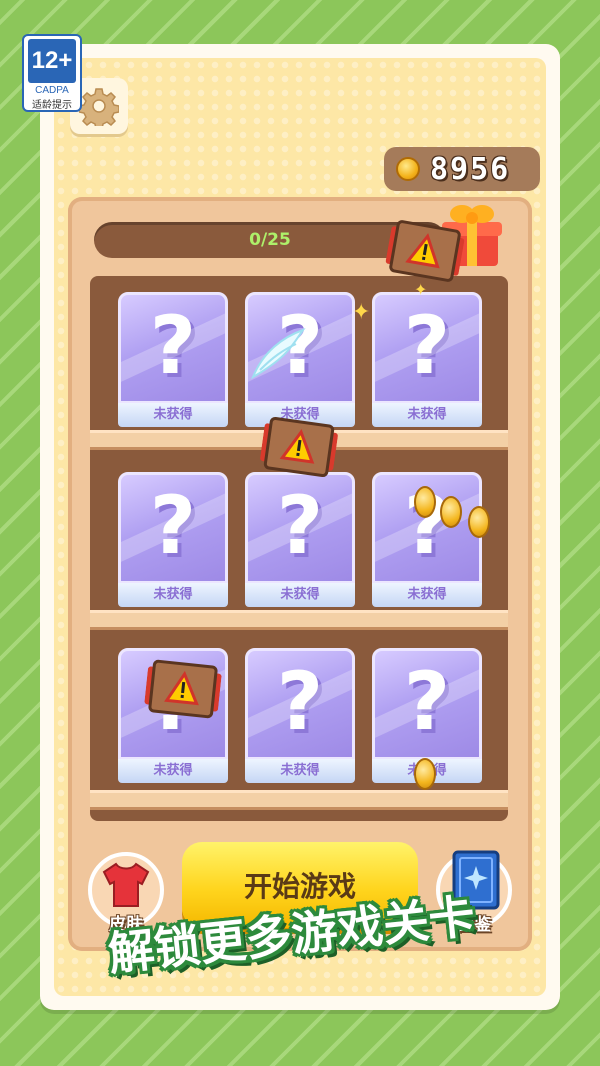 The image size is (600, 1066). What do you see at coordinates (270, 240) in the screenshot?
I see `collection-progress-text: 0/25` at bounding box center [270, 240].